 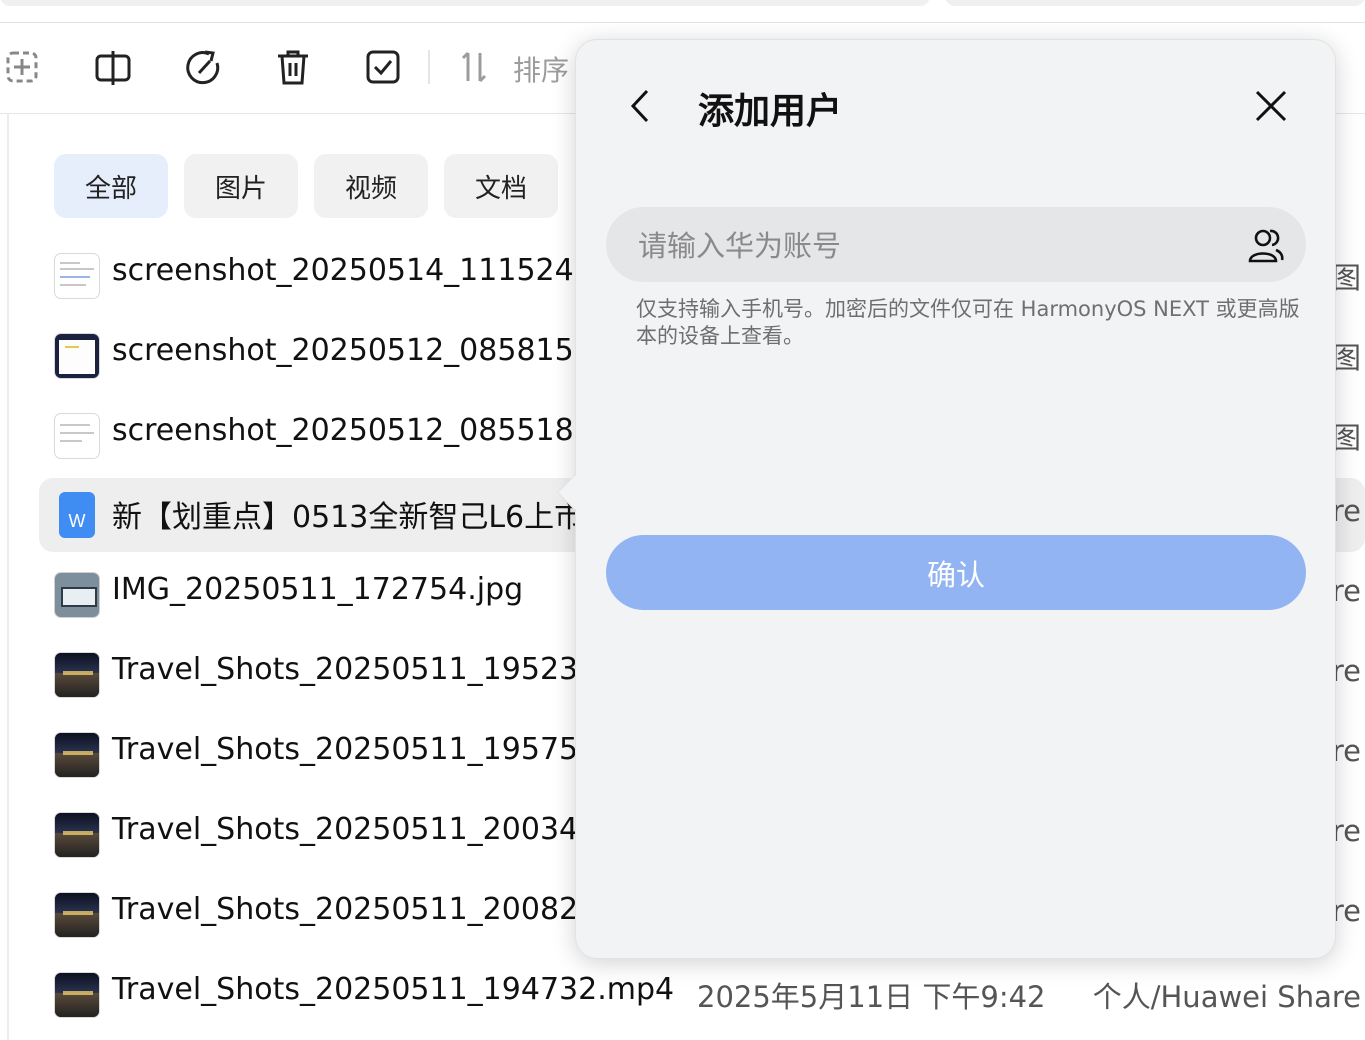 I want to click on add-selection-icon, so click(x=22, y=67).